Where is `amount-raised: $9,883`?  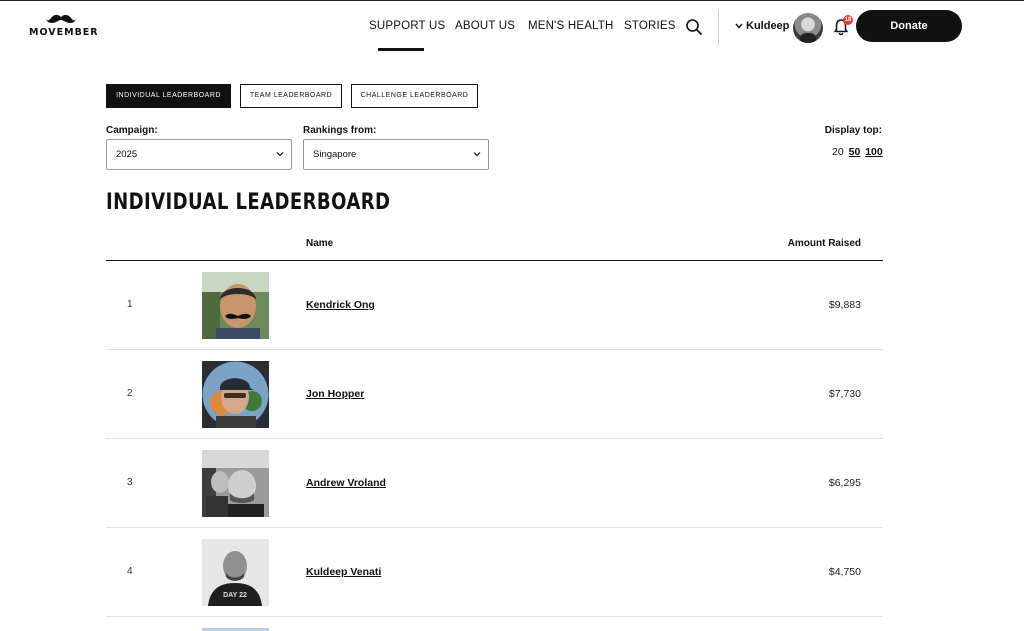
amount-raised: $9,883 is located at coordinates (844, 305).